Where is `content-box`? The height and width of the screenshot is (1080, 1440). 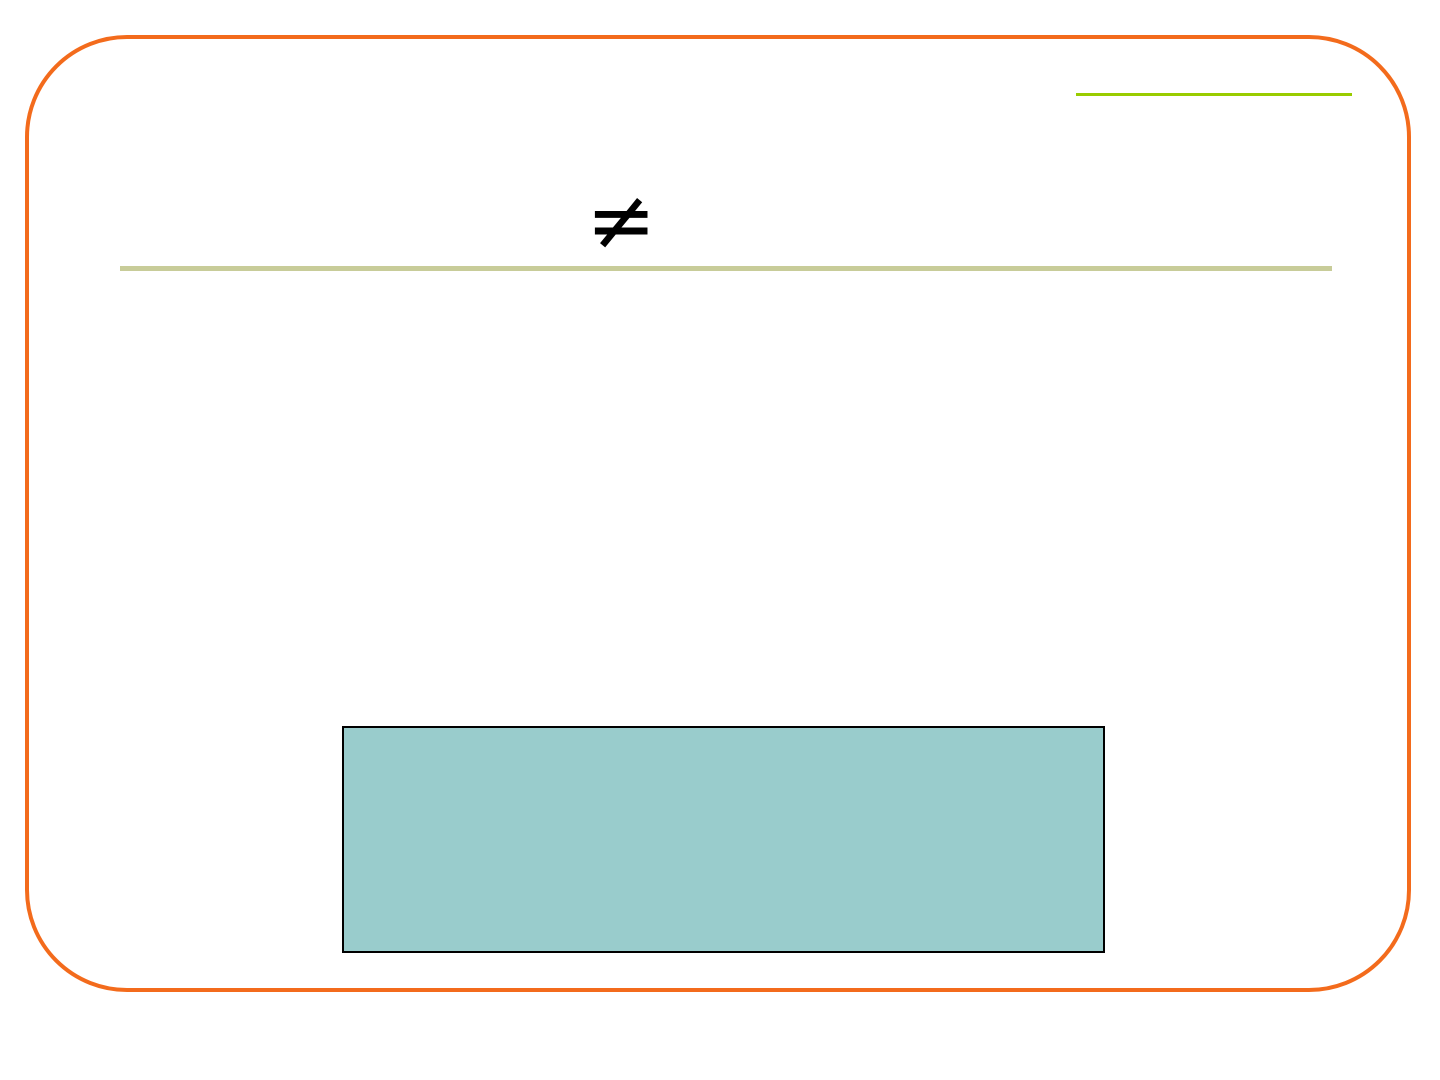
content-box is located at coordinates (723, 839).